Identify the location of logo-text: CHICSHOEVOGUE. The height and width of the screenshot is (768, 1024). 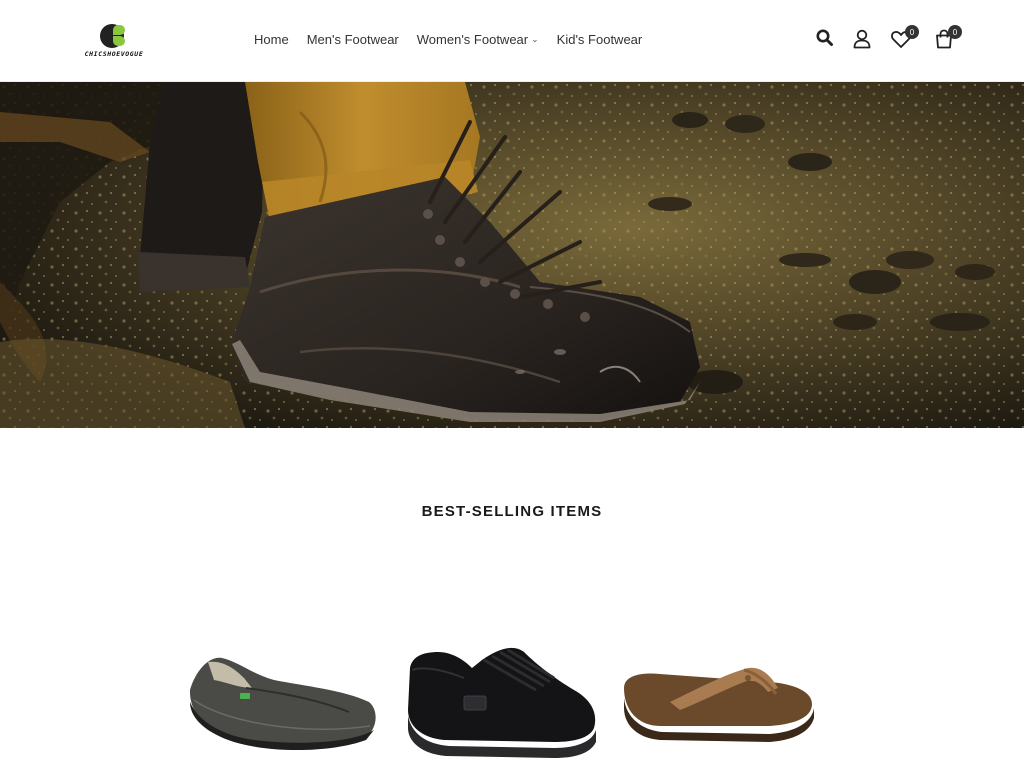
(114, 54).